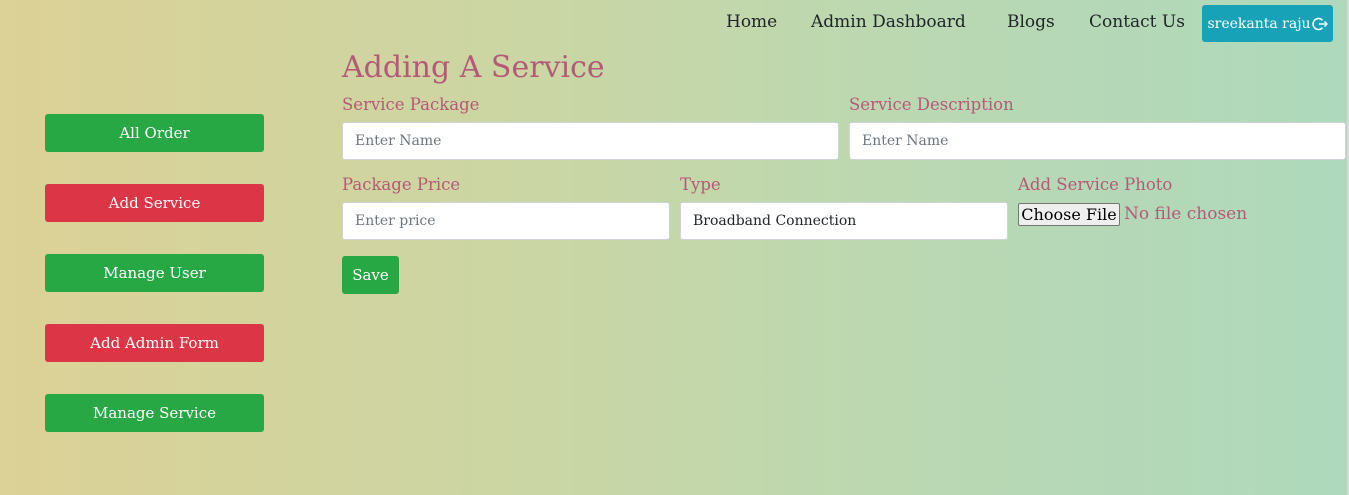 This screenshot has width=1349, height=495. What do you see at coordinates (154, 343) in the screenshot?
I see `sidebar-item-add-admin-form: Add Admin Form` at bounding box center [154, 343].